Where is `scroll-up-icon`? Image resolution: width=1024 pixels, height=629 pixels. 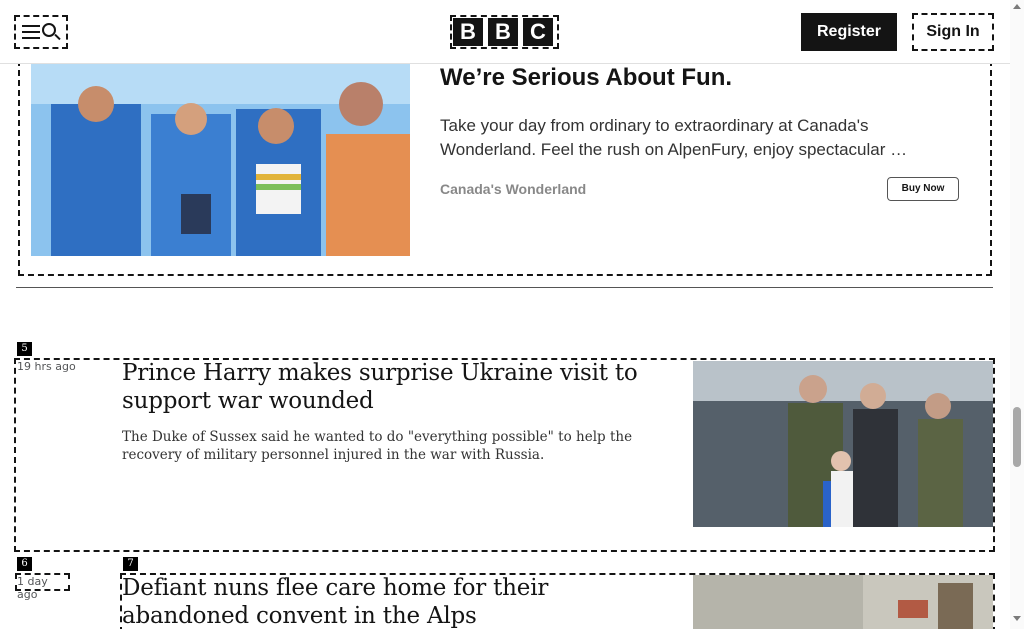 scroll-up-icon is located at coordinates (1017, 6).